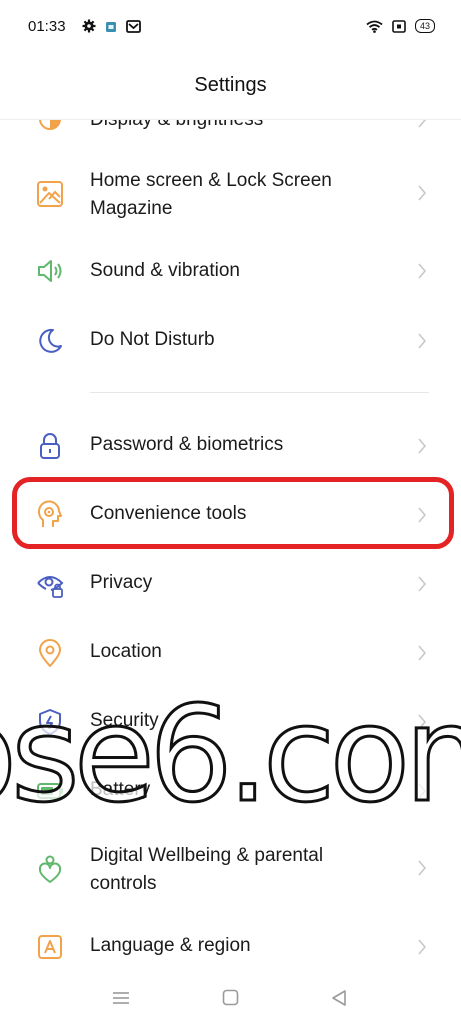 Image resolution: width=461 pixels, height=1024 pixels. What do you see at coordinates (47, 26) in the screenshot?
I see `status-time: 01:33` at bounding box center [47, 26].